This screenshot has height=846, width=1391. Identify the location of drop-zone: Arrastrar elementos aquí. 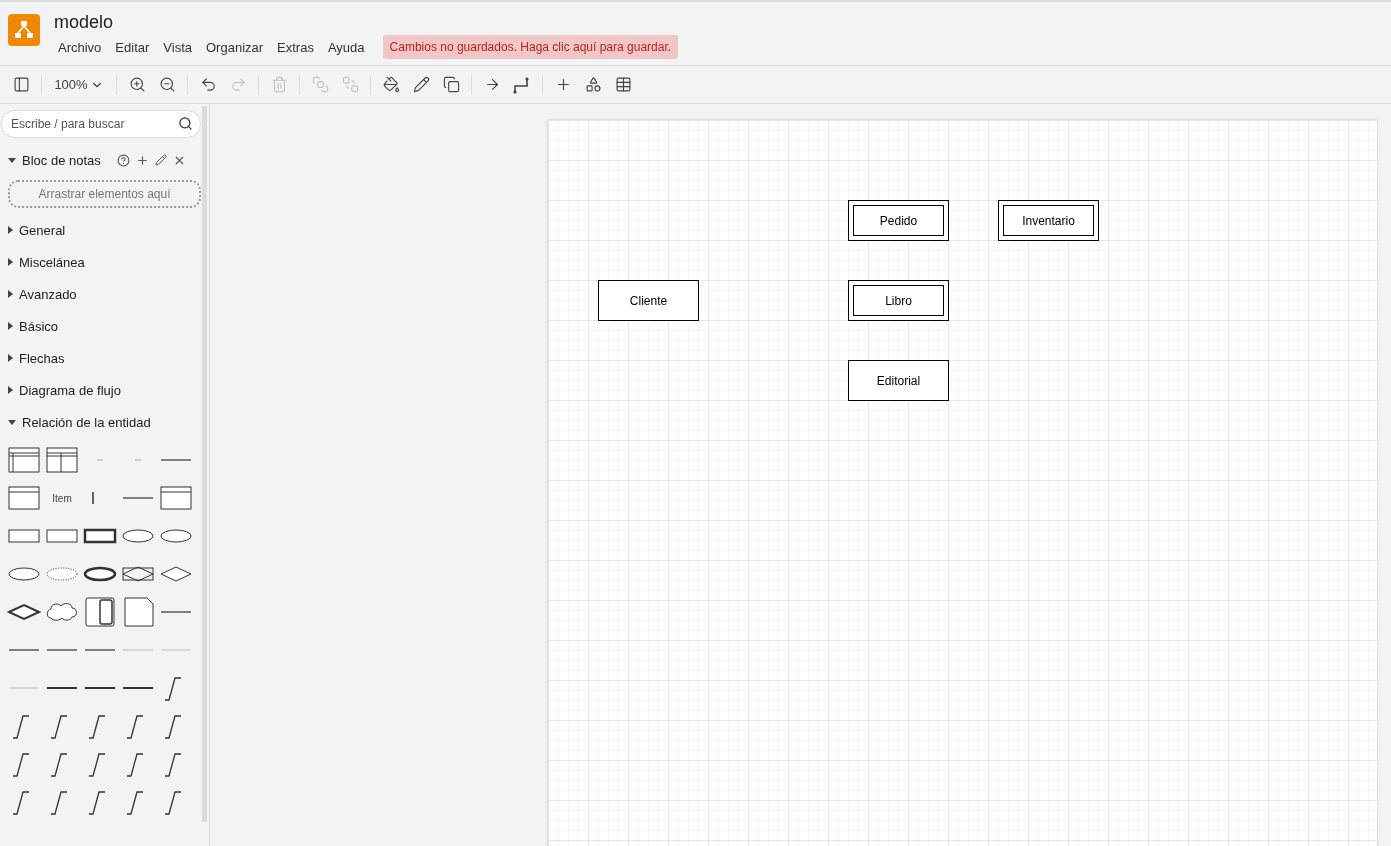
(104, 194).